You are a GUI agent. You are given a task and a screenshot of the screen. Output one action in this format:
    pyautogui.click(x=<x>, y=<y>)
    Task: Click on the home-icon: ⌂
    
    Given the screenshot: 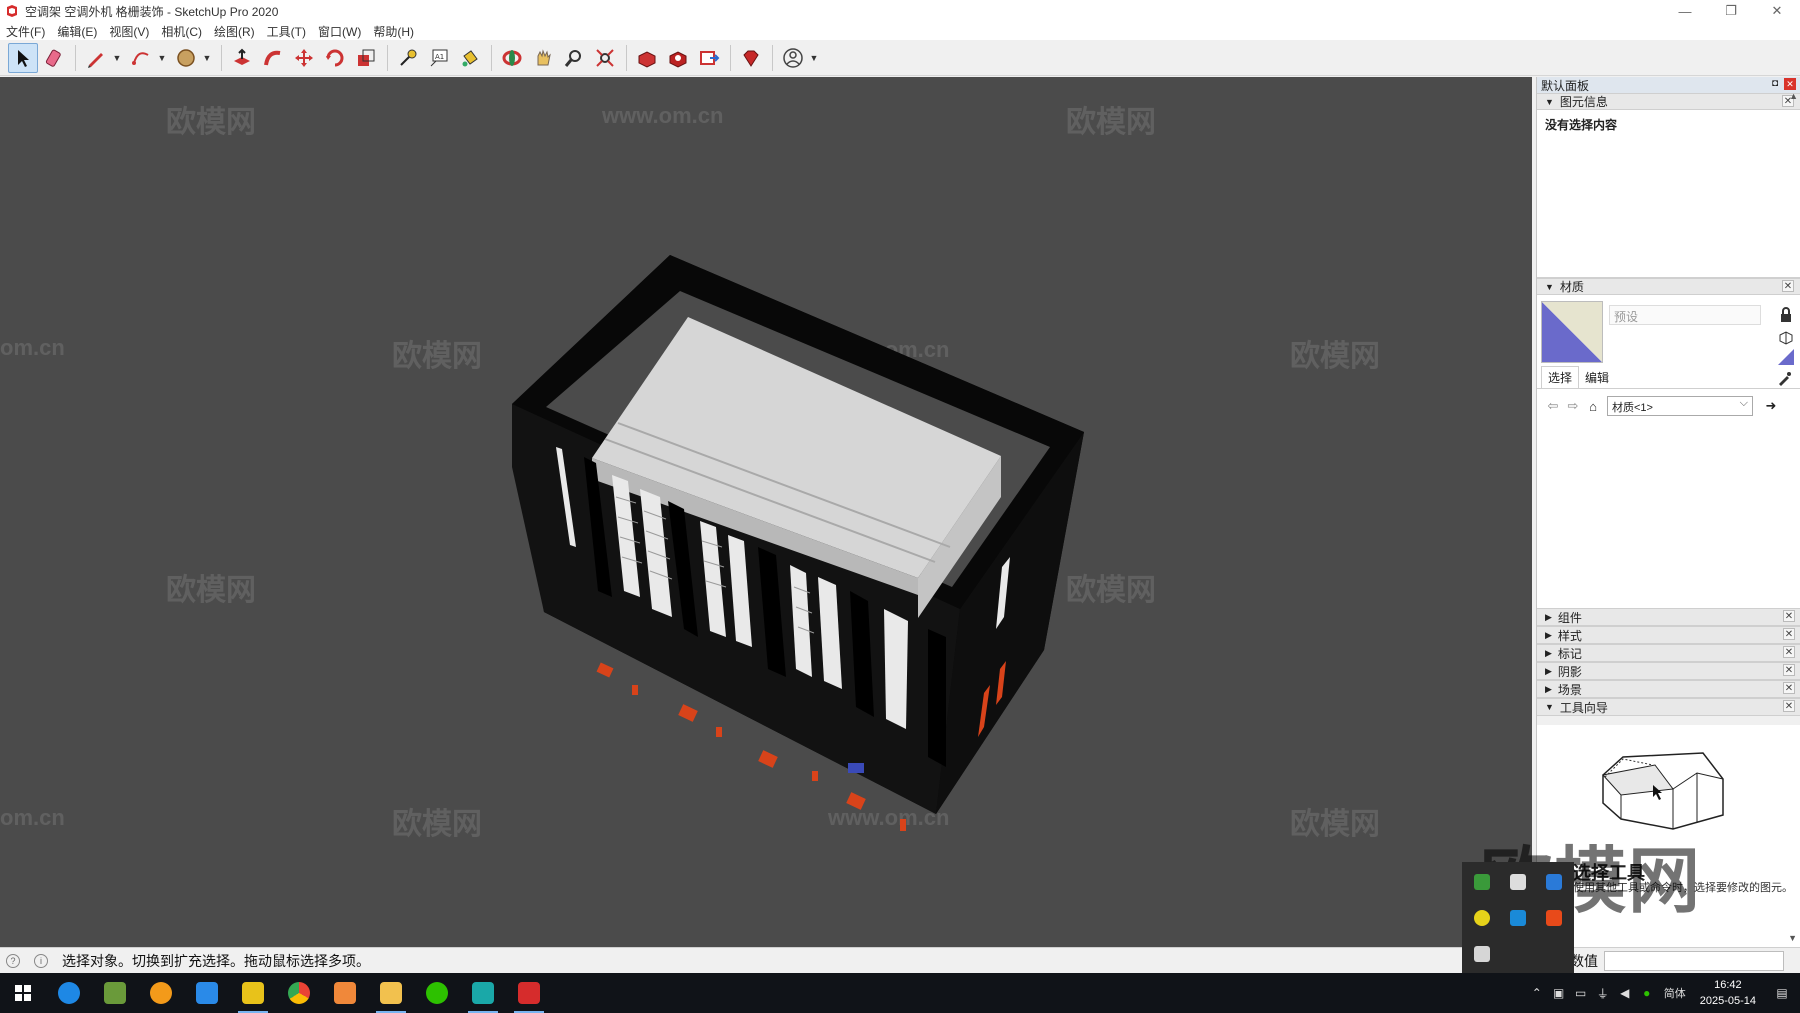 What is the action you would take?
    pyautogui.click(x=1593, y=406)
    